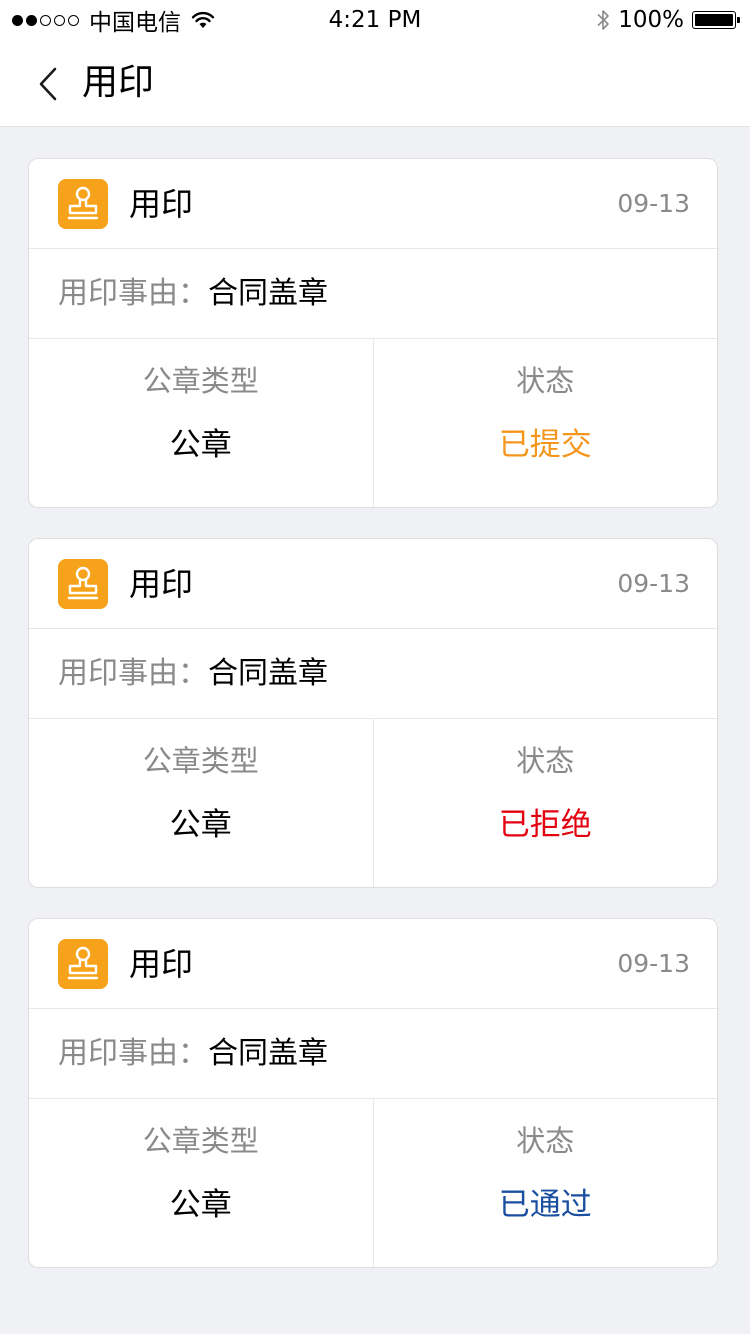  Describe the element at coordinates (118, 82) in the screenshot. I see `page-title: 用印` at that location.